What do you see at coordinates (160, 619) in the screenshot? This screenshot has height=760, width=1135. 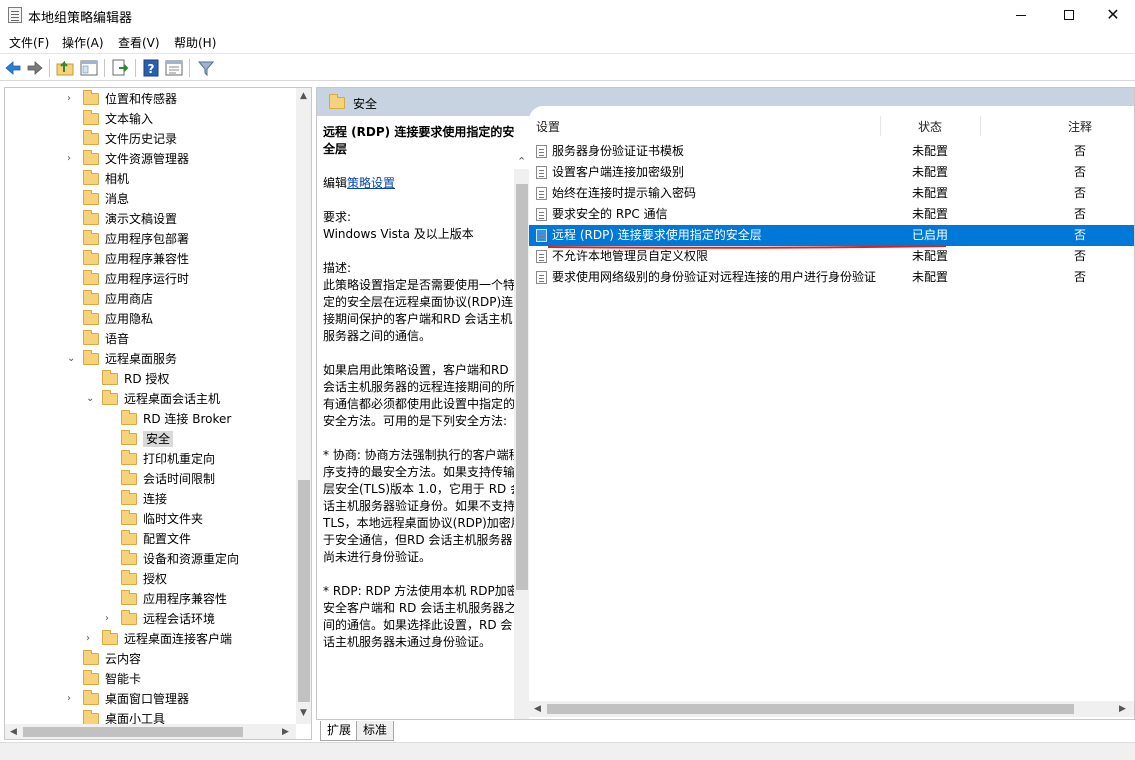 I see `tree-item: › 远程会话环境` at bounding box center [160, 619].